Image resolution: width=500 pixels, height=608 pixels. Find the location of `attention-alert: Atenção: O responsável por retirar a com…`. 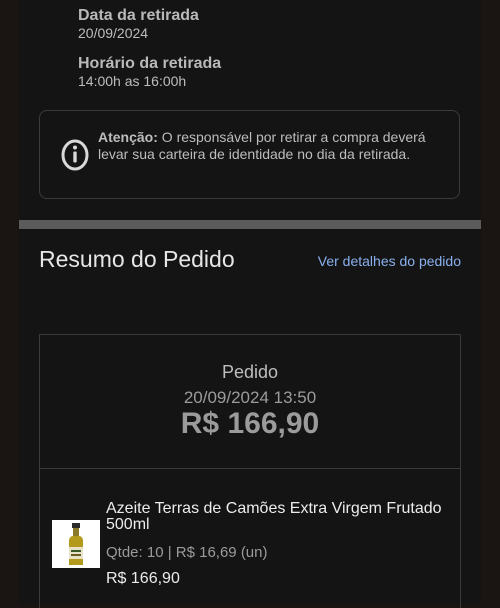

attention-alert: Atenção: O responsável por retirar a com… is located at coordinates (249, 154).